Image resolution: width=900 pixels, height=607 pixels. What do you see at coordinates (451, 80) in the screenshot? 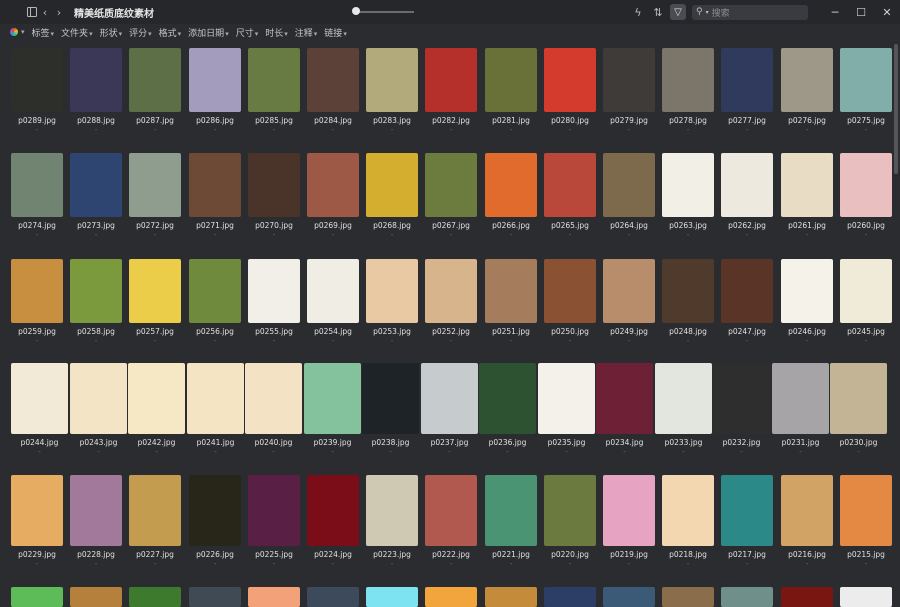
I see `thumbnail-p0282` at bounding box center [451, 80].